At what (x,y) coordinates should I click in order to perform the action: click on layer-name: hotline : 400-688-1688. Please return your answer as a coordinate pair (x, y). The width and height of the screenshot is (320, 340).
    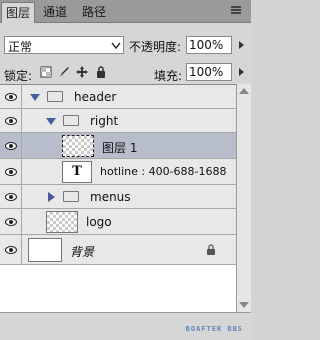
    Looking at the image, I should click on (163, 171).